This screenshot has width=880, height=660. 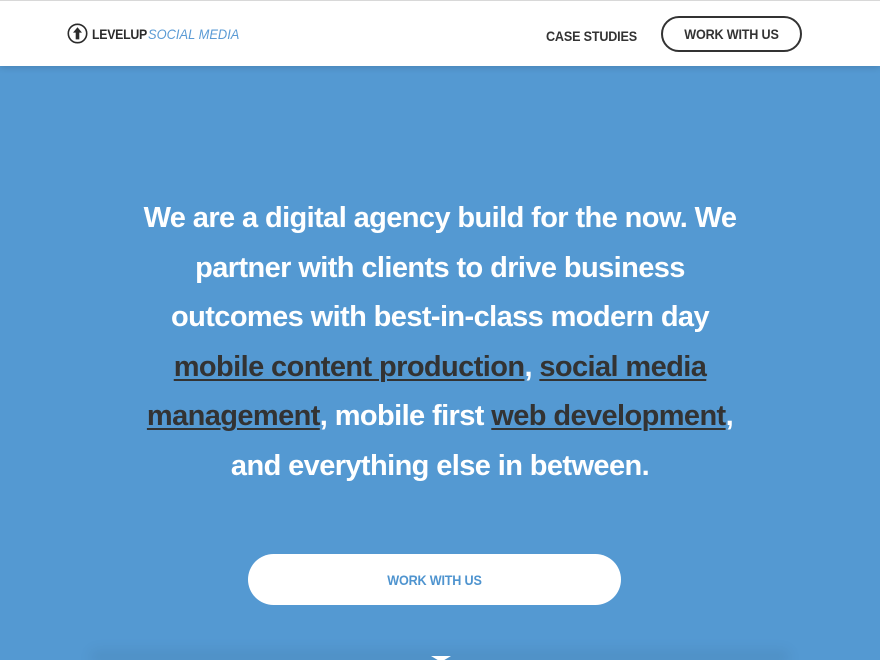 I want to click on nav-work-with-us-button: WORK WITH US, so click(x=731, y=34).